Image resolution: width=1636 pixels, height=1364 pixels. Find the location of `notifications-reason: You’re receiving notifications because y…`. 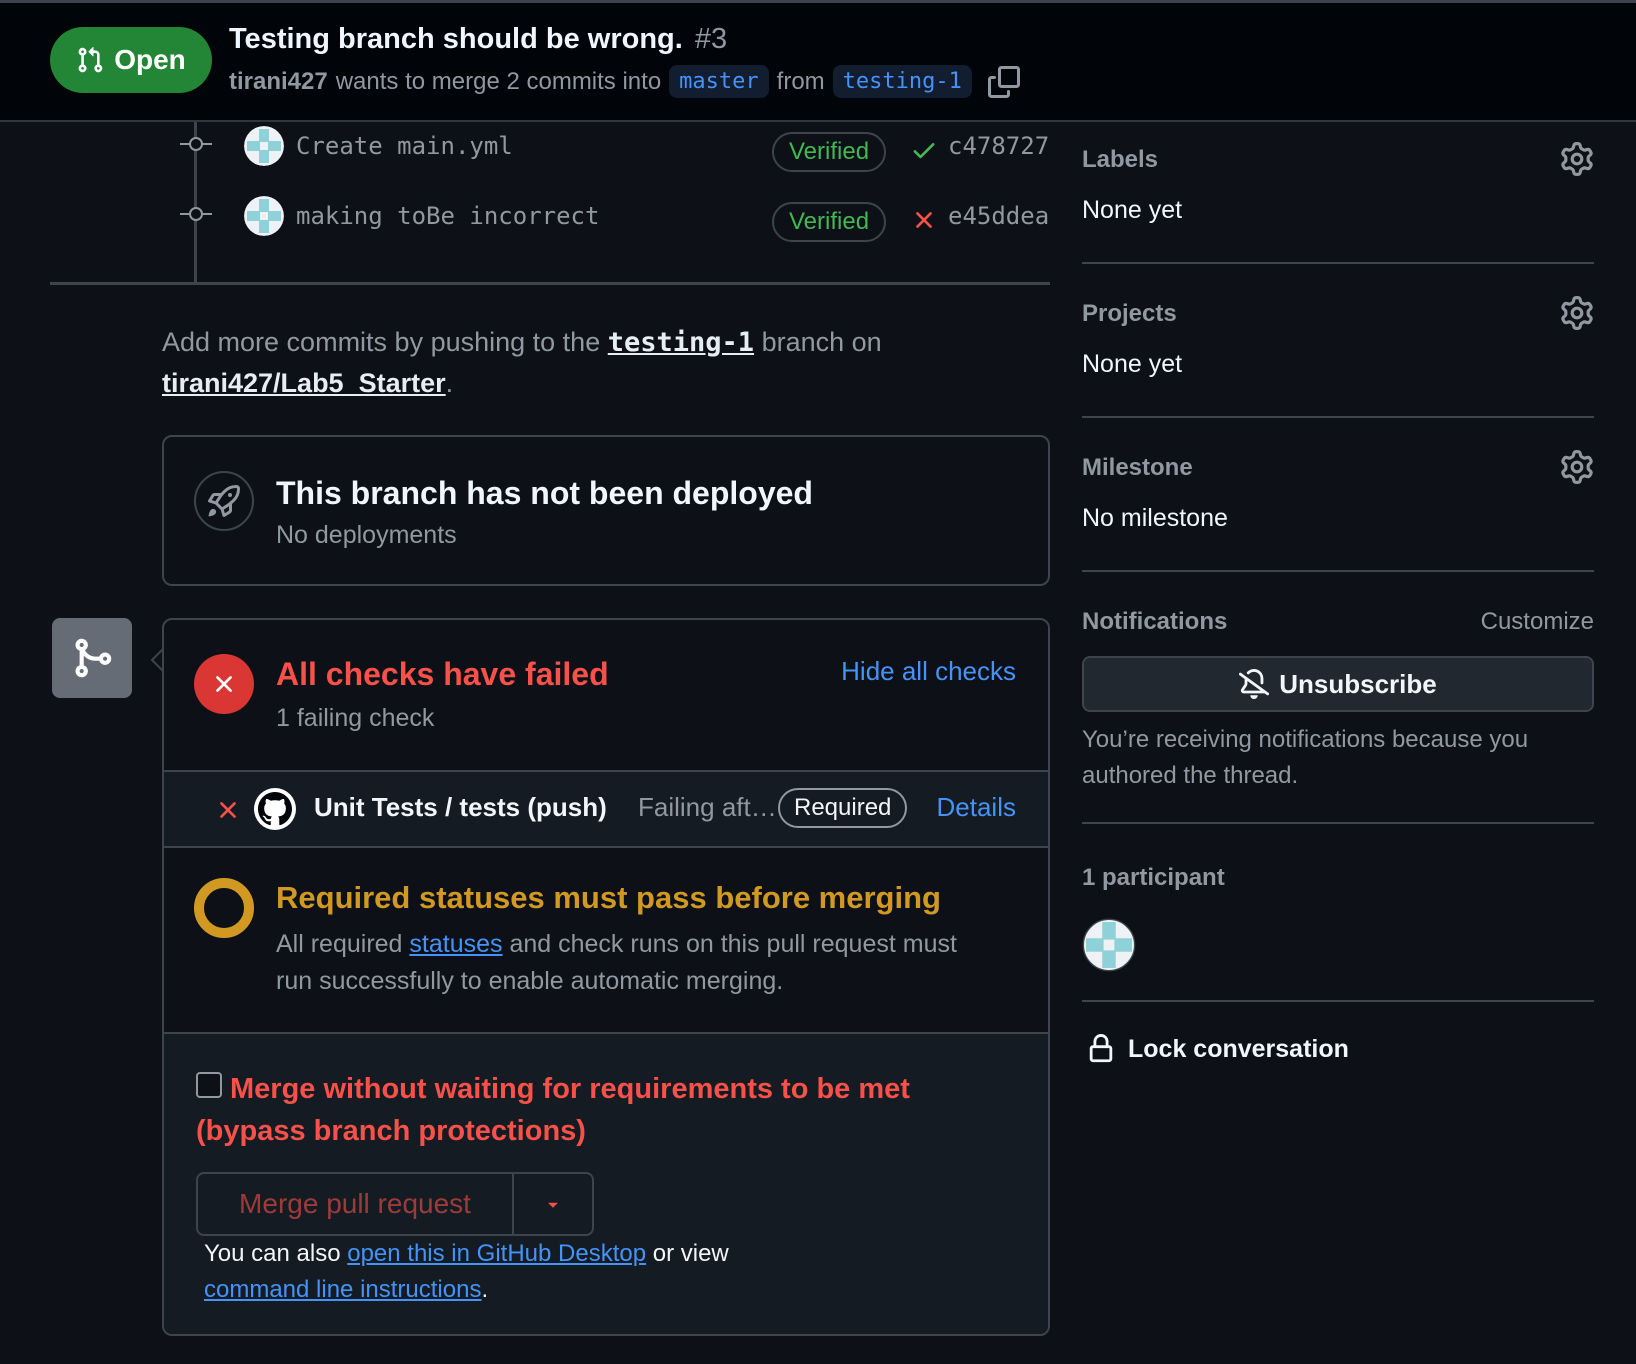

notifications-reason: You’re receiving notifications because y… is located at coordinates (1305, 757).